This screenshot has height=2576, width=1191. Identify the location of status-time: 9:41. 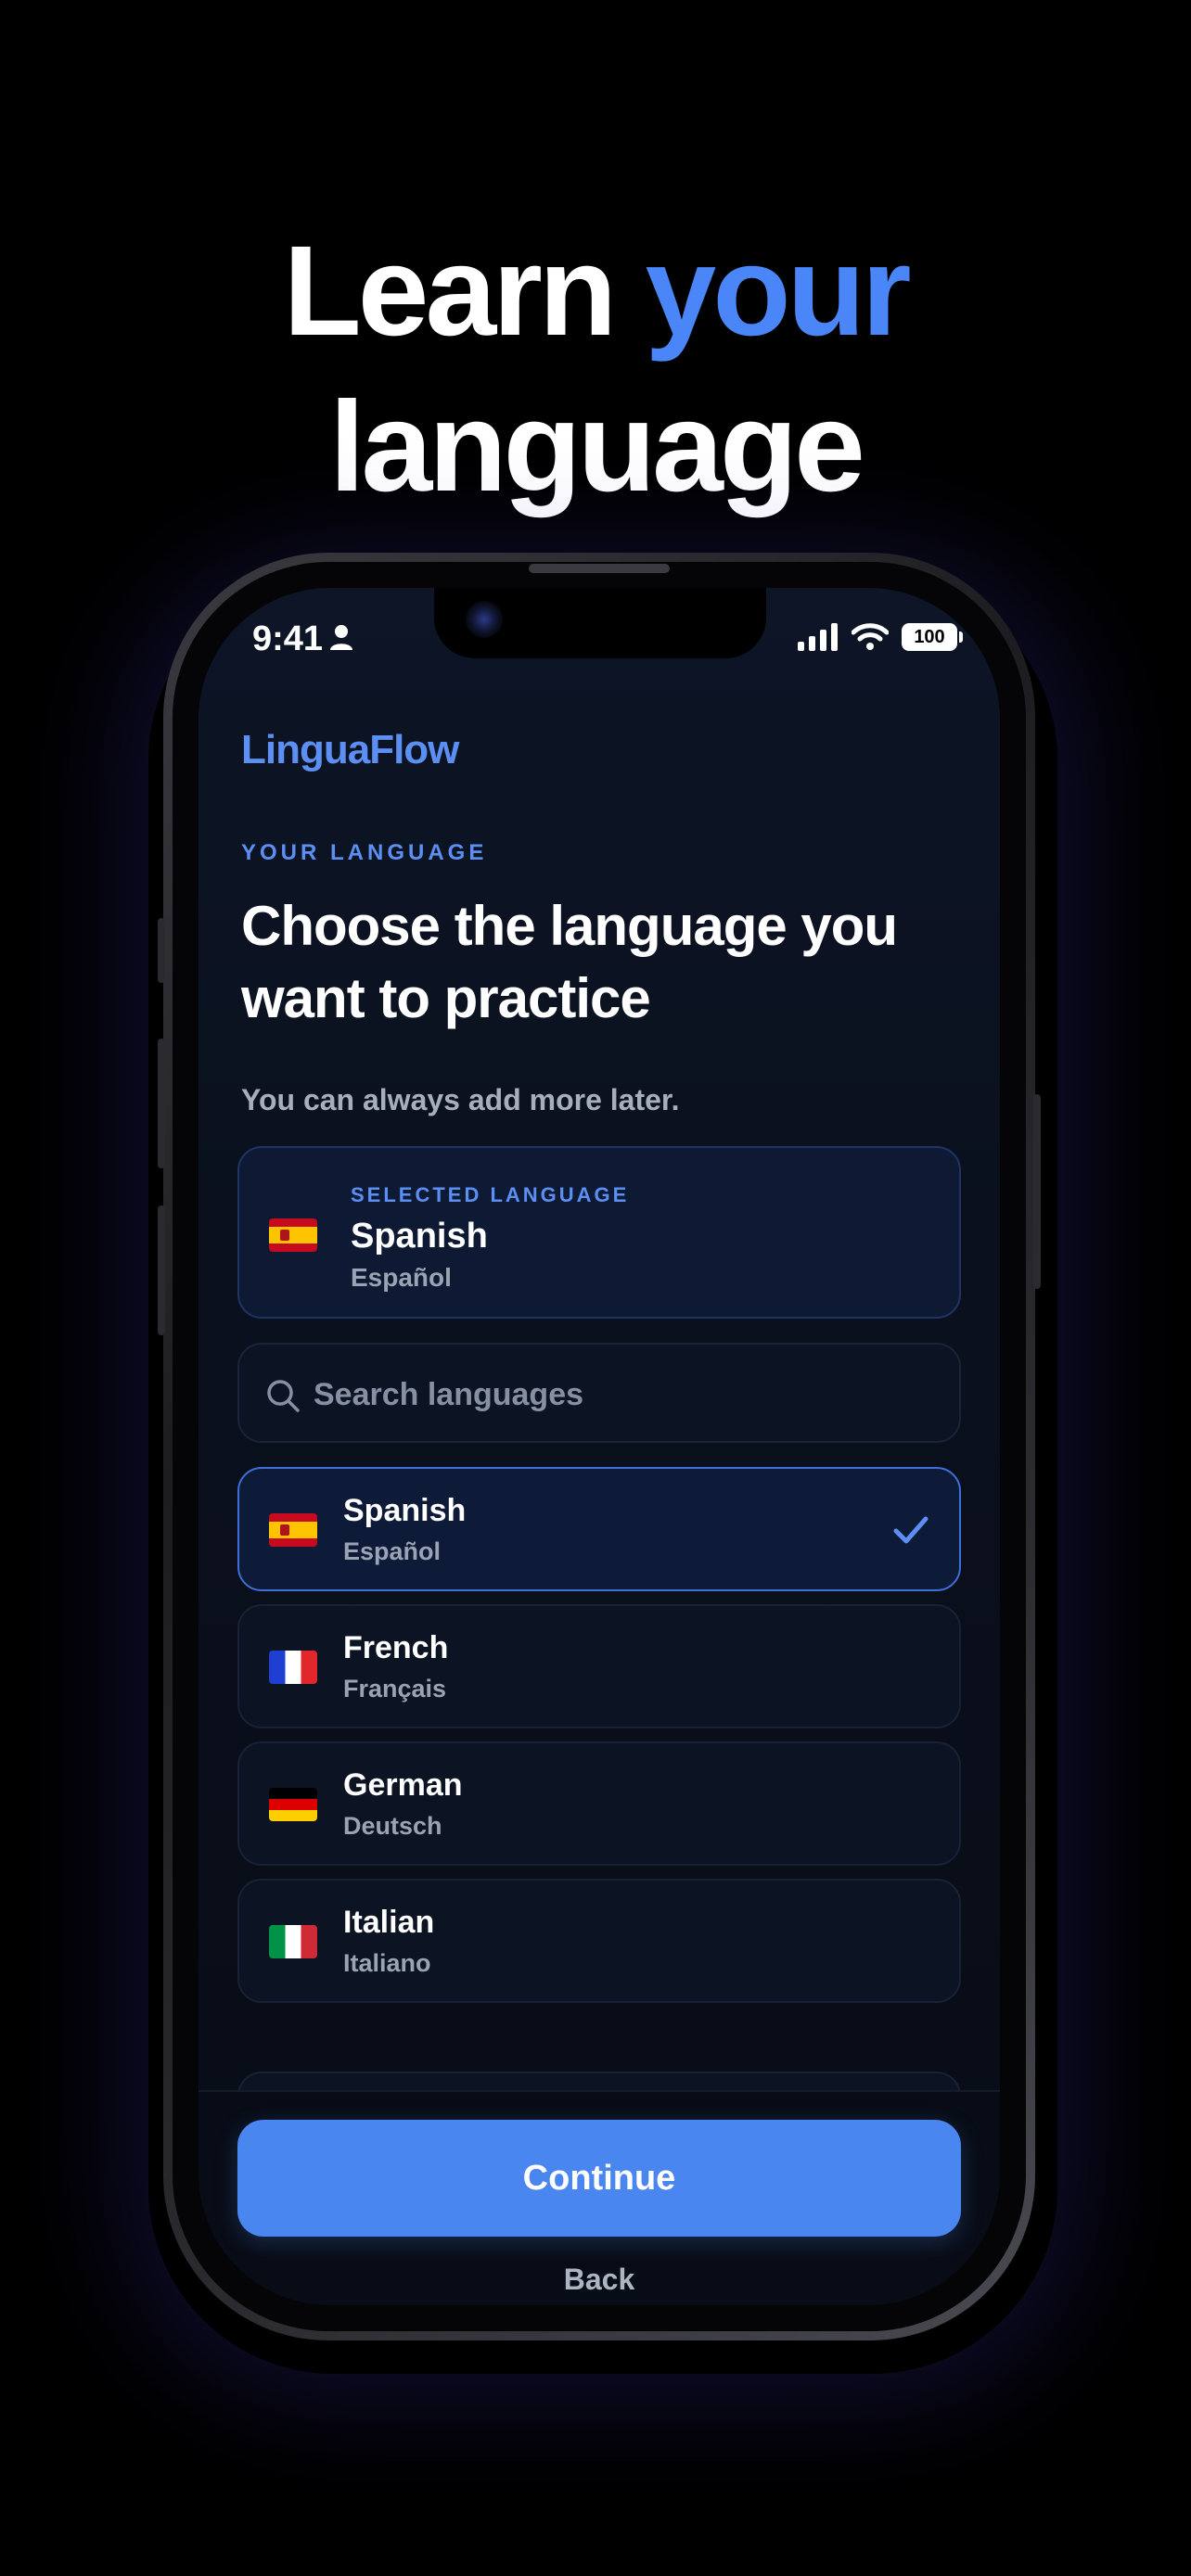
(288, 638).